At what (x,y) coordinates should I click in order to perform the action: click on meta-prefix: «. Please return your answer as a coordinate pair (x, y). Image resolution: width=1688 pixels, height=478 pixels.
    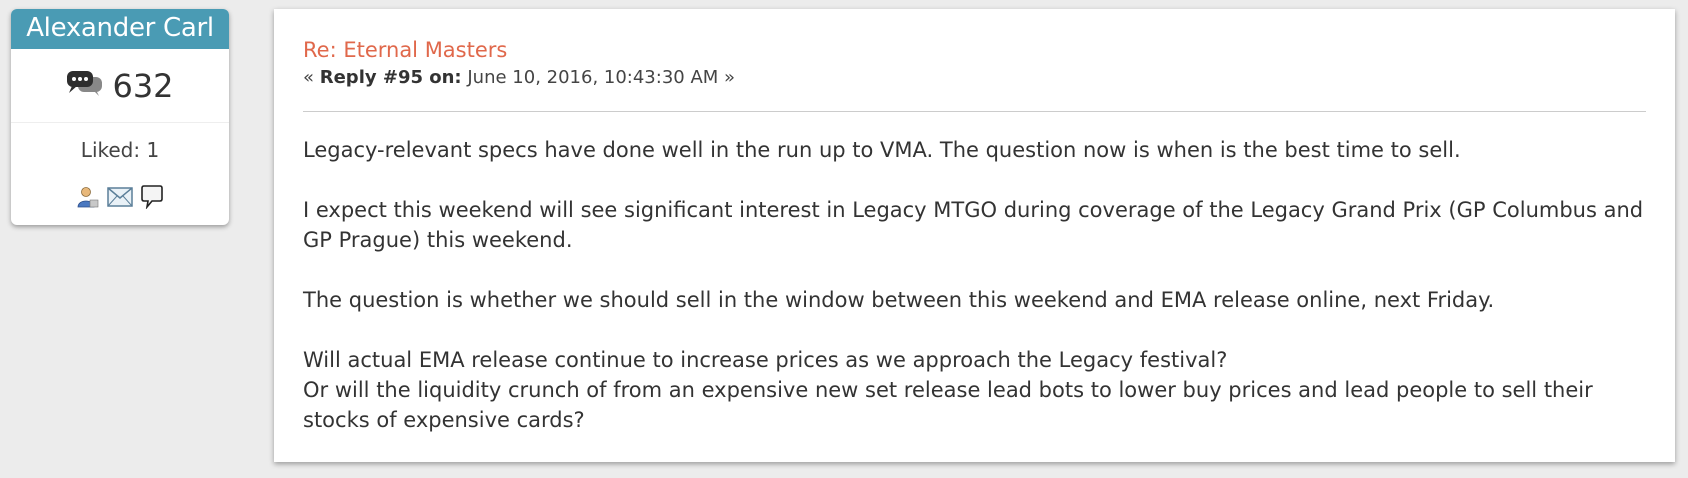
    Looking at the image, I should click on (311, 77).